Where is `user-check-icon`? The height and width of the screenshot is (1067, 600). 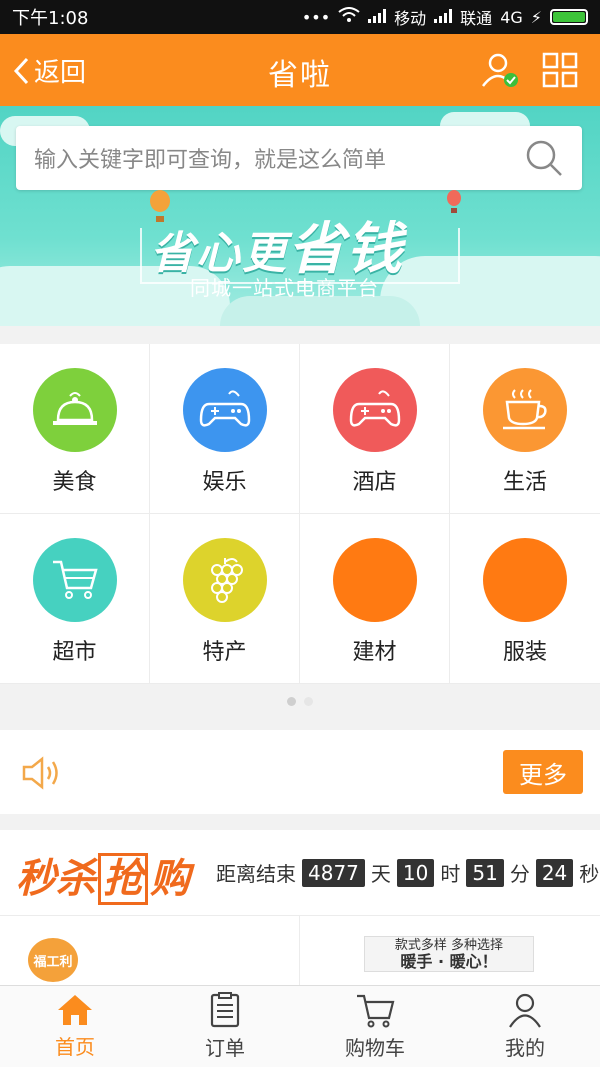
user-check-icon is located at coordinates (500, 70).